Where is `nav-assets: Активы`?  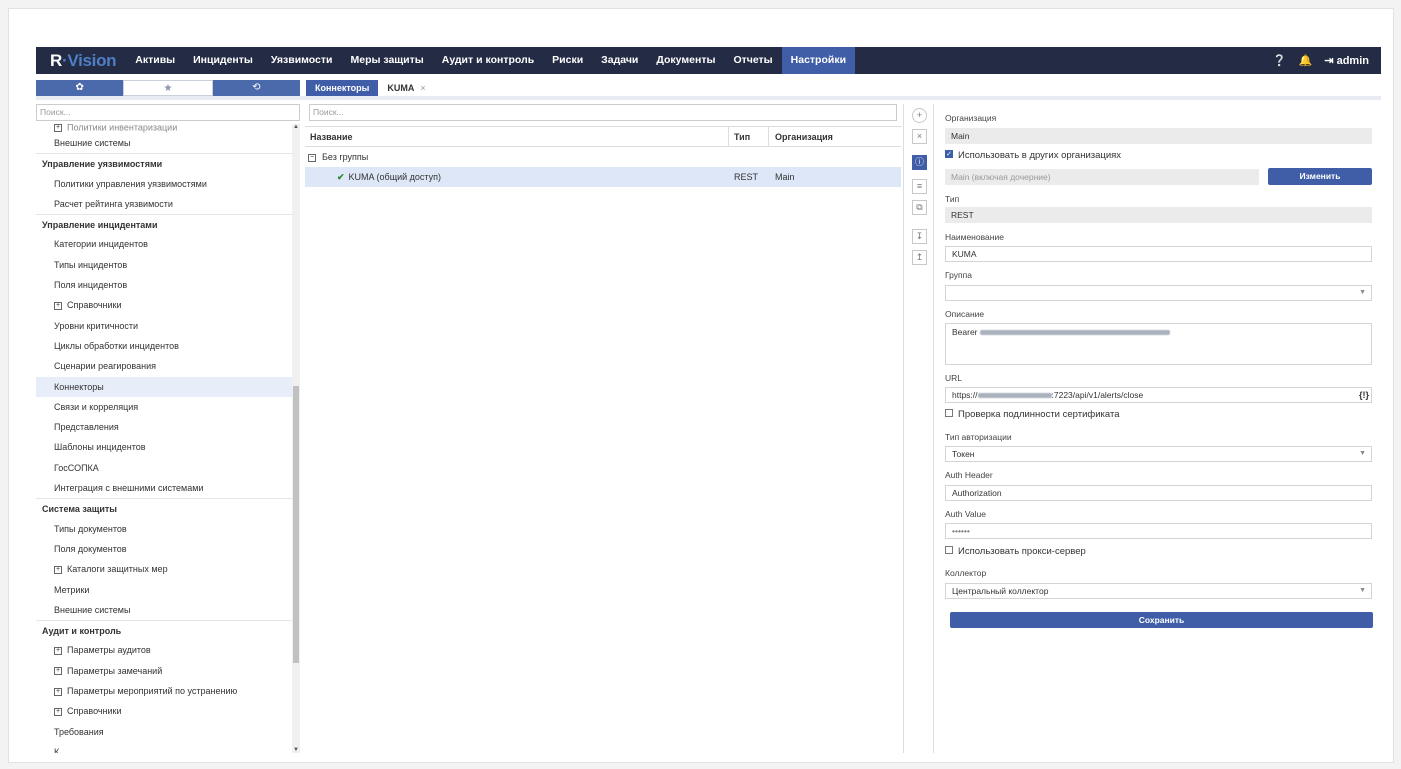
nav-assets: Активы is located at coordinates (155, 60).